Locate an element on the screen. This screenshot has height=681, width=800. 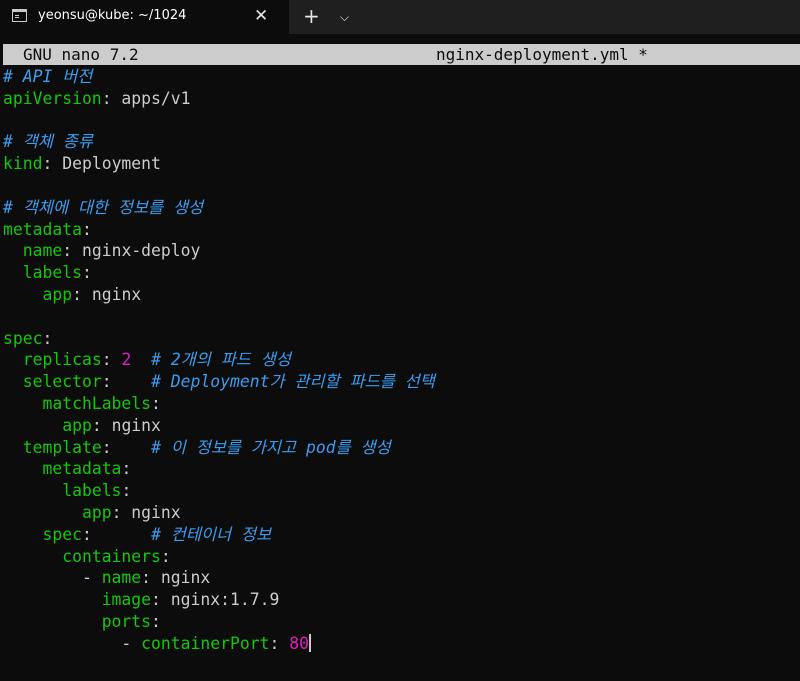
tab-title: yeonsu@kube: ~/1024 is located at coordinates (112, 15).